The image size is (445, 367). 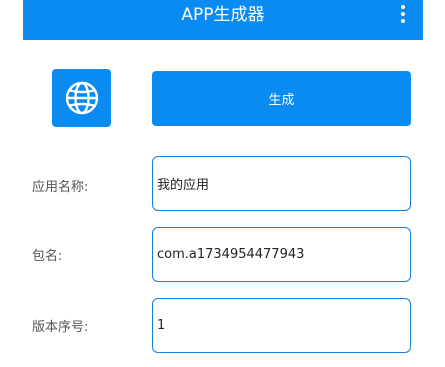 I want to click on package-name-input, so click(x=281, y=254).